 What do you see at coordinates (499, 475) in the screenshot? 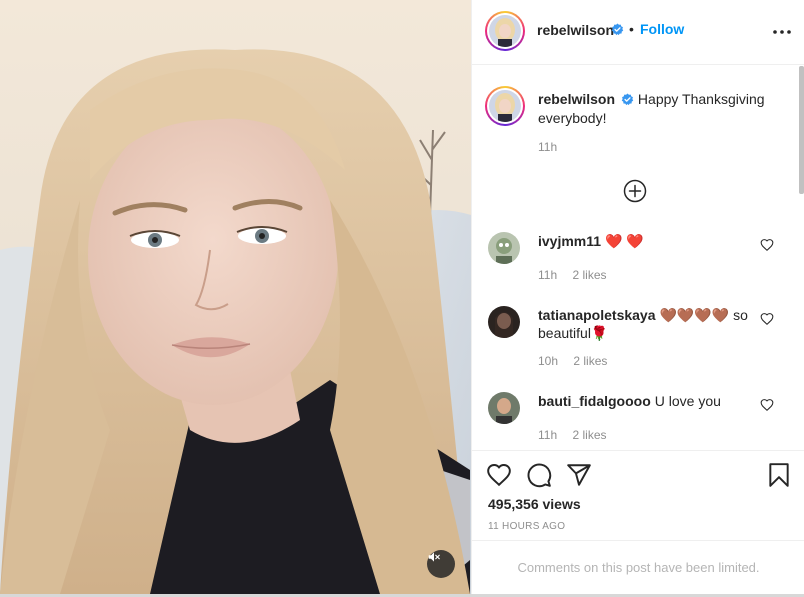
I see `like-heart-icon` at bounding box center [499, 475].